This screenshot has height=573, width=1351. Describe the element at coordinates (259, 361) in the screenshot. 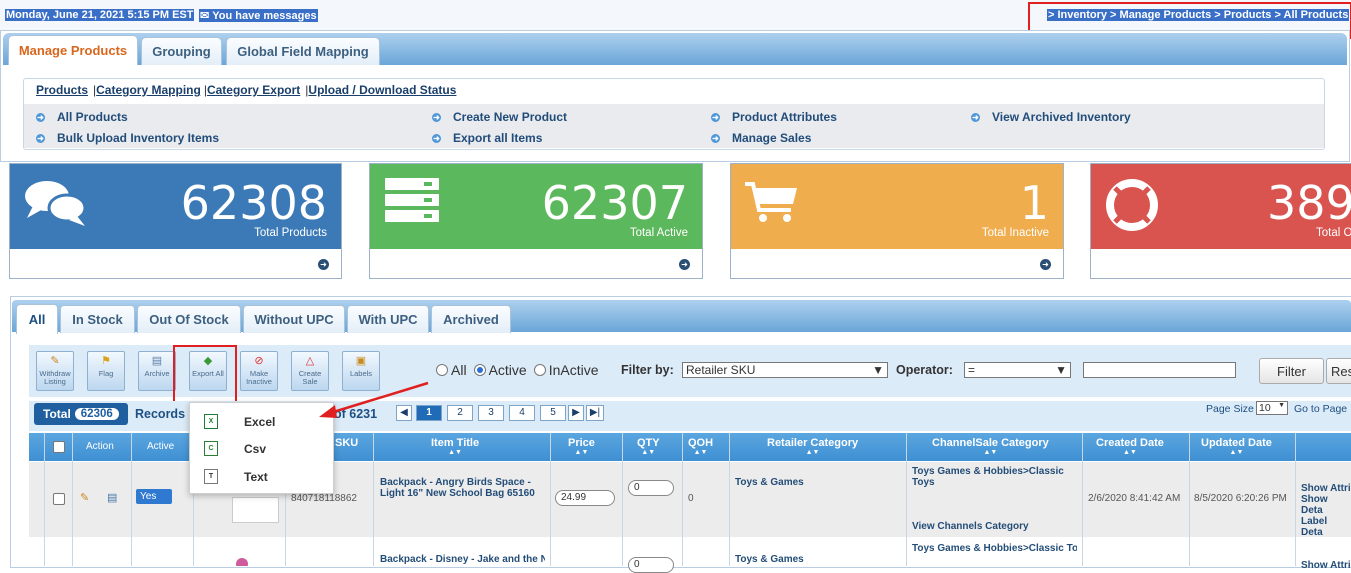

I see `ban-icon: ⊘` at that location.